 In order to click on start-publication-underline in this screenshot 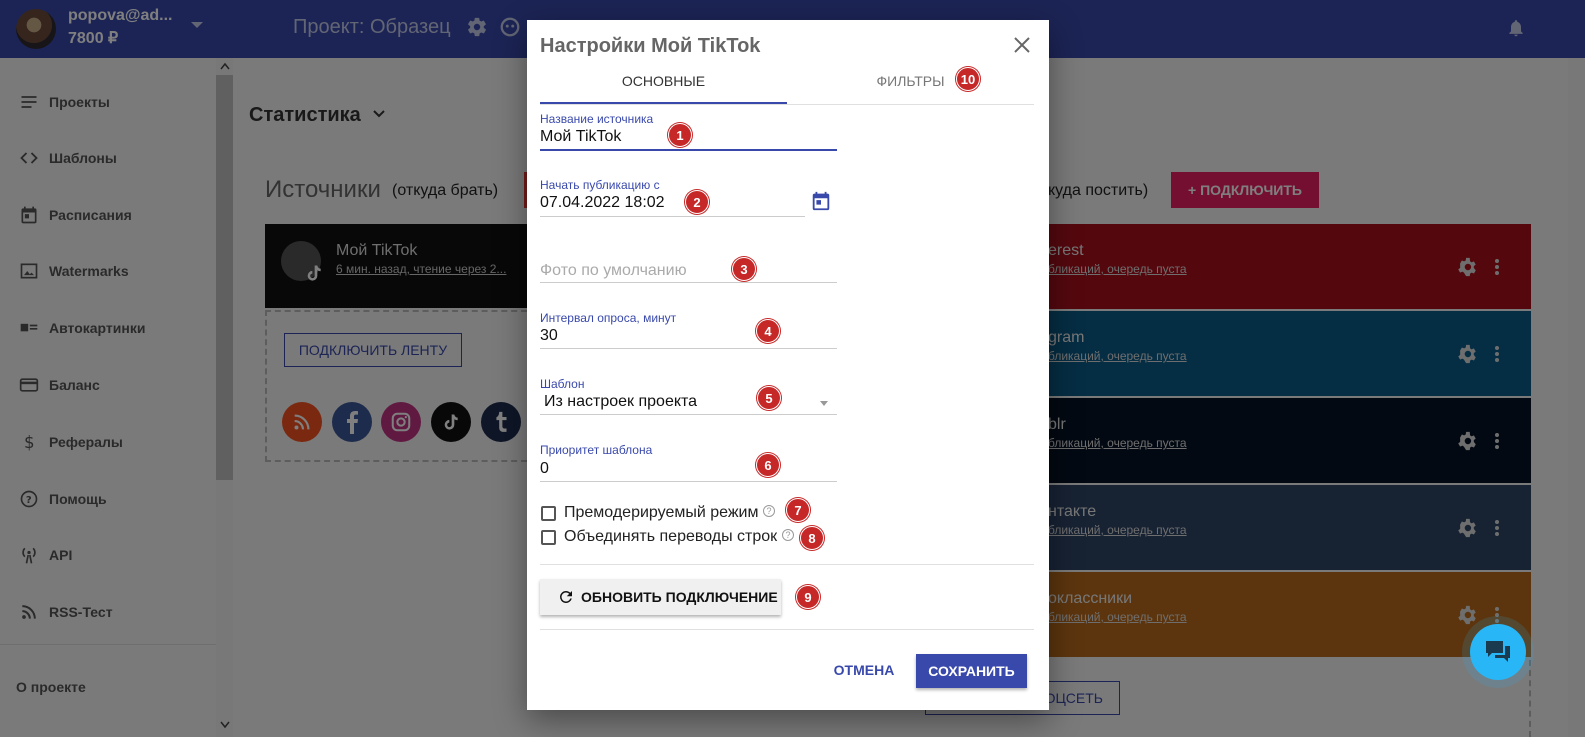, I will do `click(672, 216)`.